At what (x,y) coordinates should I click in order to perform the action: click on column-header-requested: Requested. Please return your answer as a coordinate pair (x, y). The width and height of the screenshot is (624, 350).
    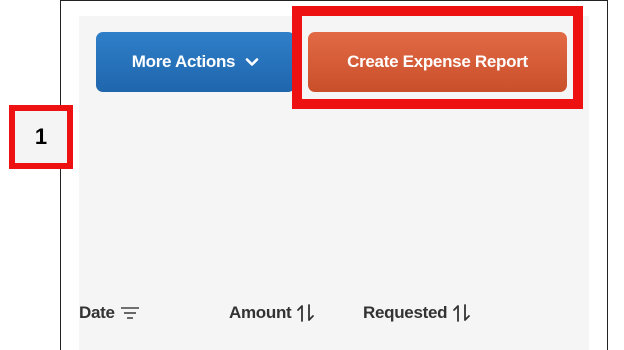
    Looking at the image, I should click on (417, 313).